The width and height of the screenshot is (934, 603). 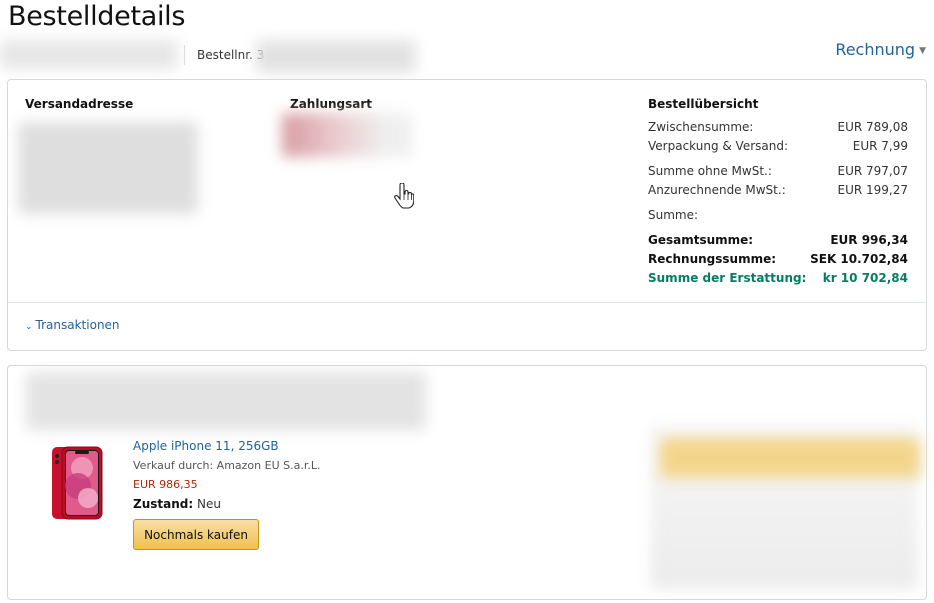 I want to click on redacted-order-number, so click(x=336, y=56).